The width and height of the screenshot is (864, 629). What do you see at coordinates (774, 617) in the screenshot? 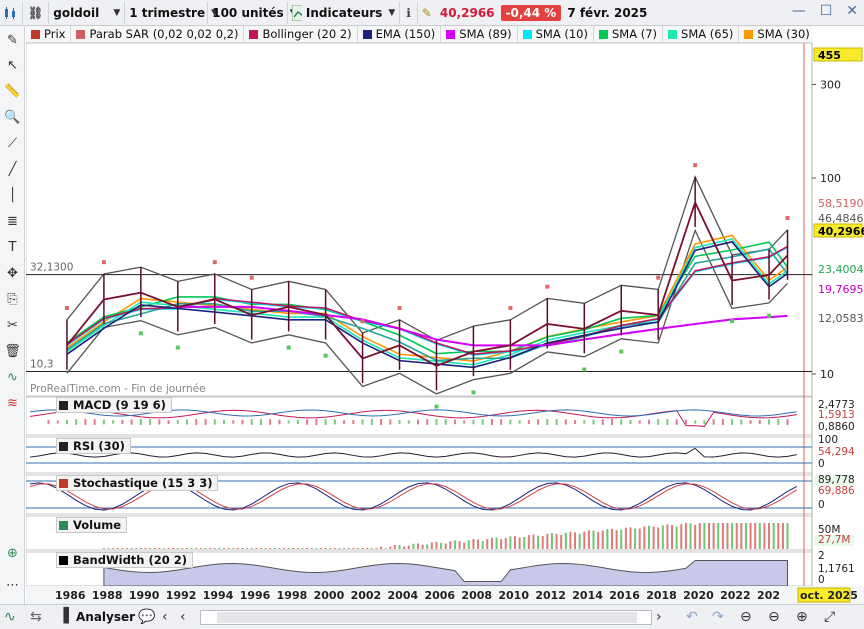
I see `zoom-out-icon: ⊖` at bounding box center [774, 617].